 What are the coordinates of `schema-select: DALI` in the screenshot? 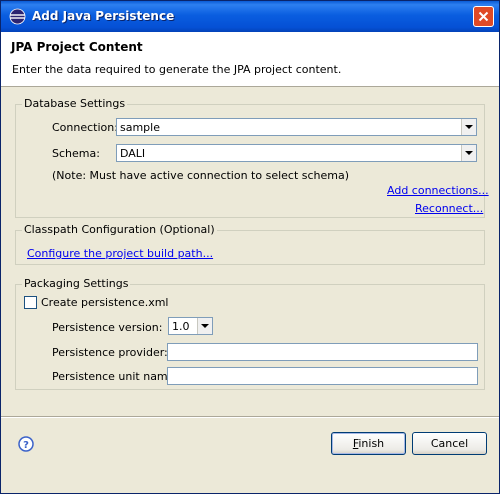 It's located at (296, 153).